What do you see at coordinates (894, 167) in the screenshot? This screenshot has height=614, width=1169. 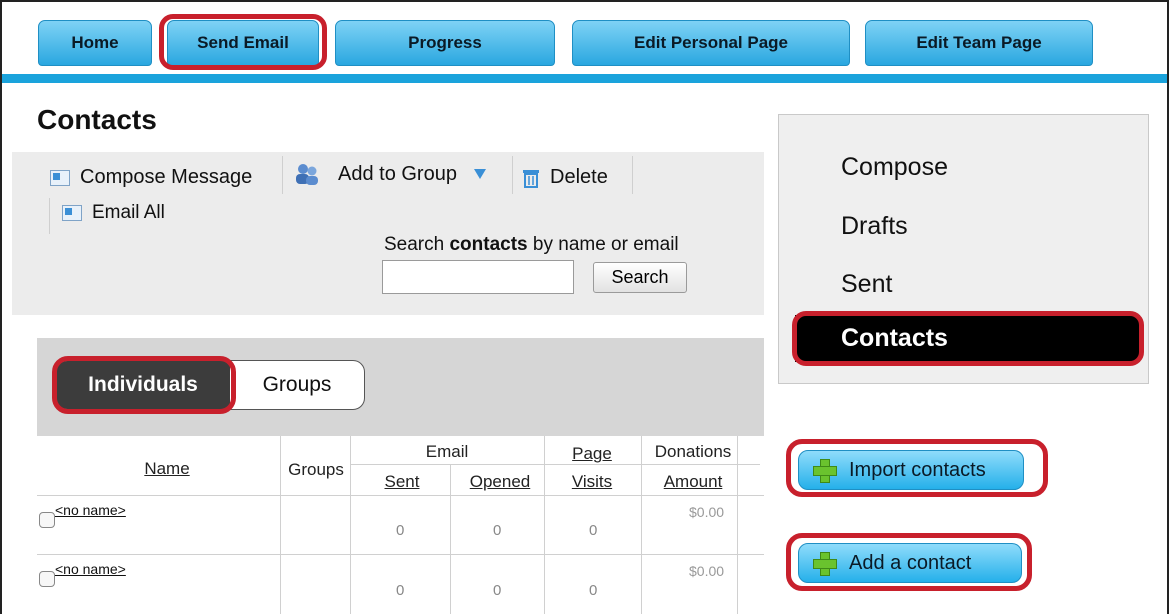 I see `side-item-compose: Compose` at bounding box center [894, 167].